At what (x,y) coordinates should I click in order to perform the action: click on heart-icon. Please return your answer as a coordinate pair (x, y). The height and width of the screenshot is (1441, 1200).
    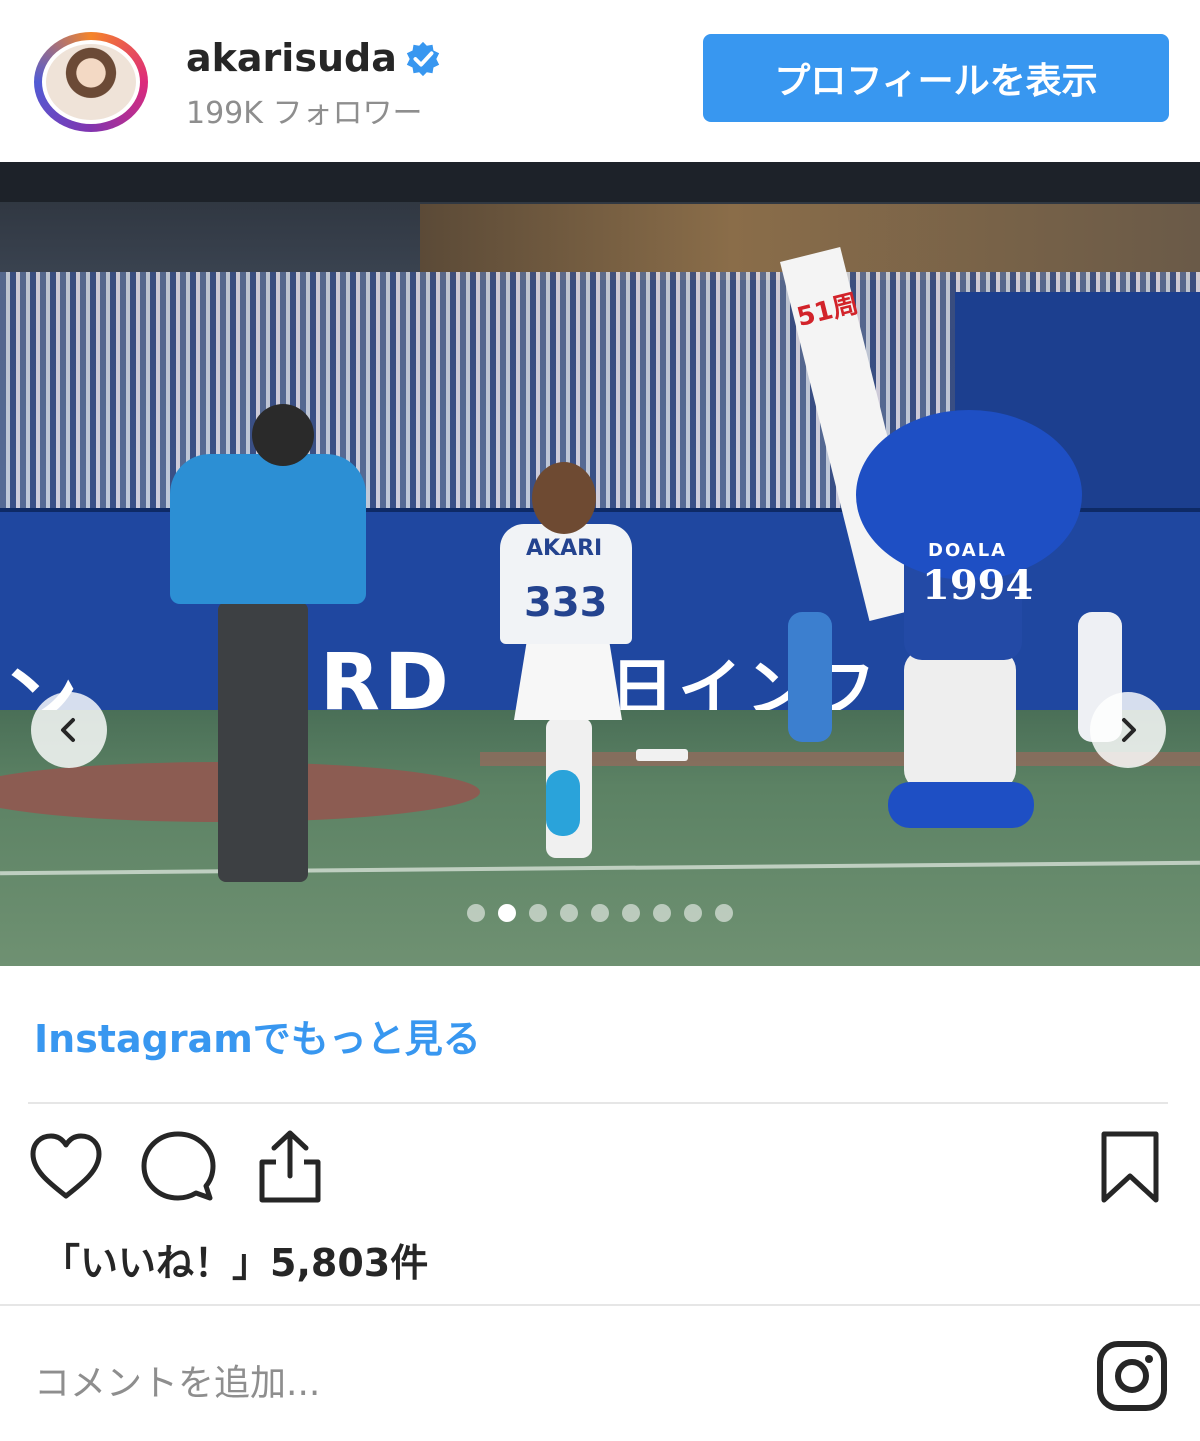
    Looking at the image, I should click on (66, 1167).